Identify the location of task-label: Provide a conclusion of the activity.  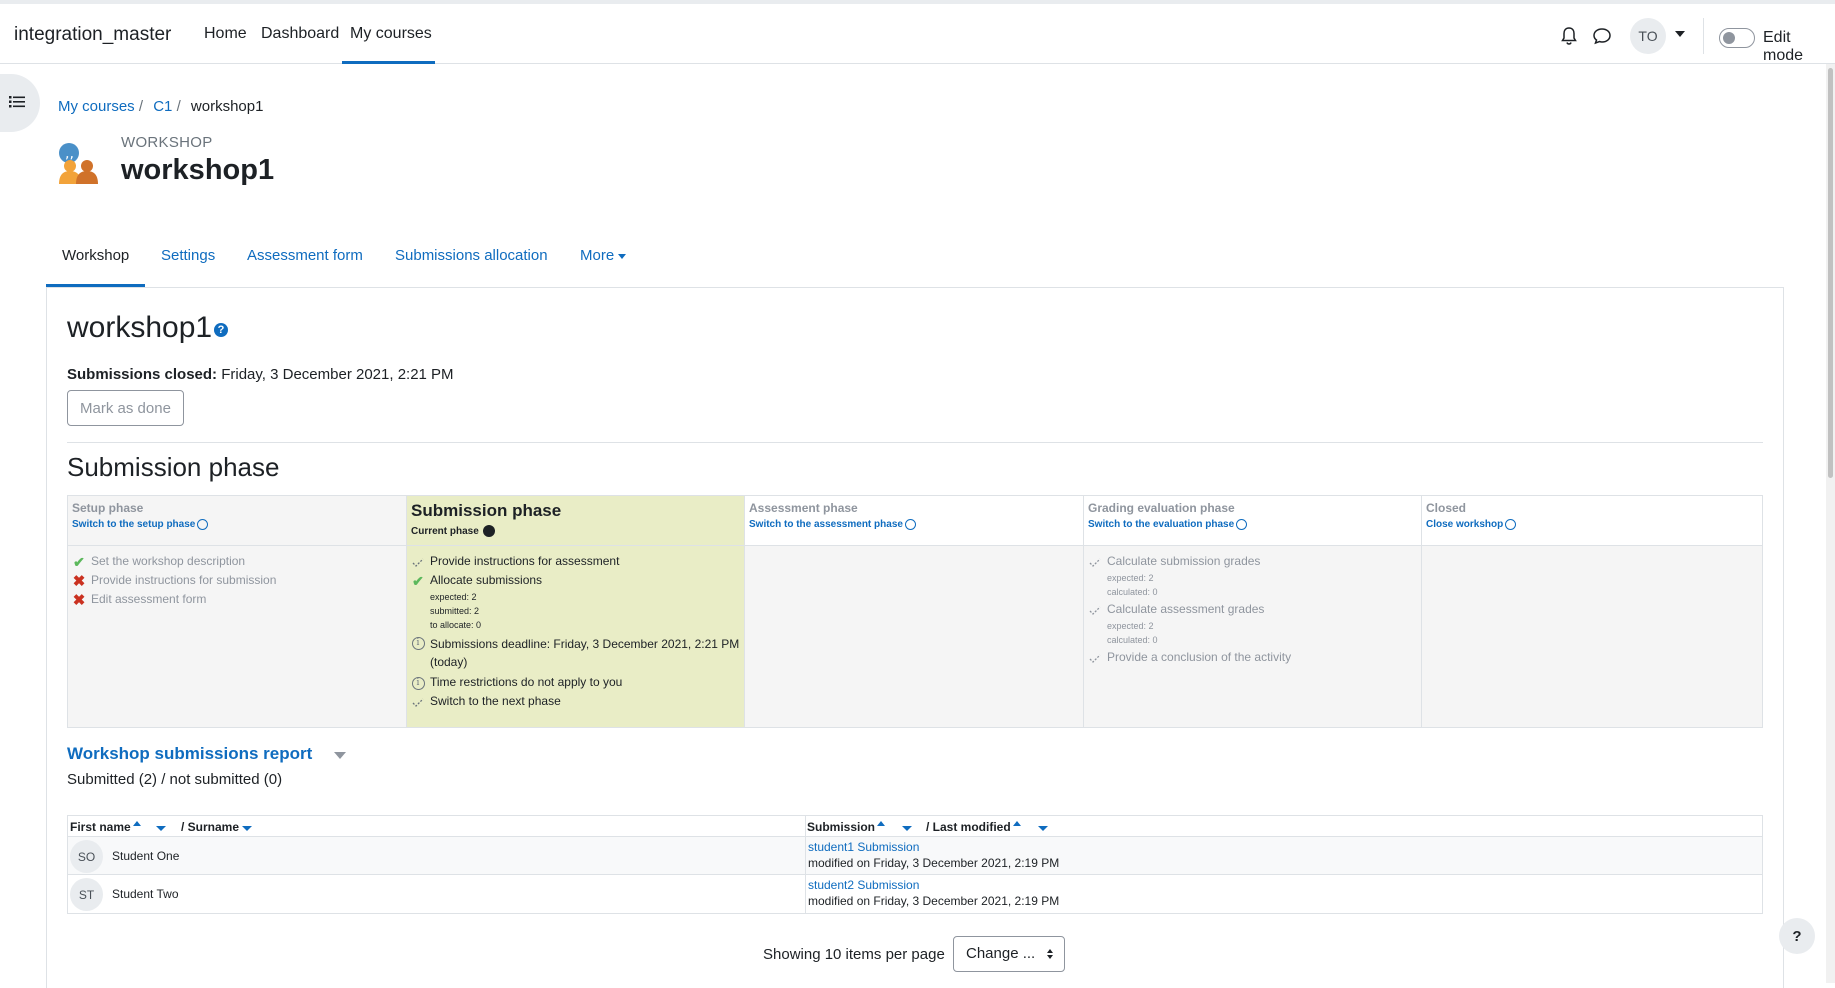
(1199, 657).